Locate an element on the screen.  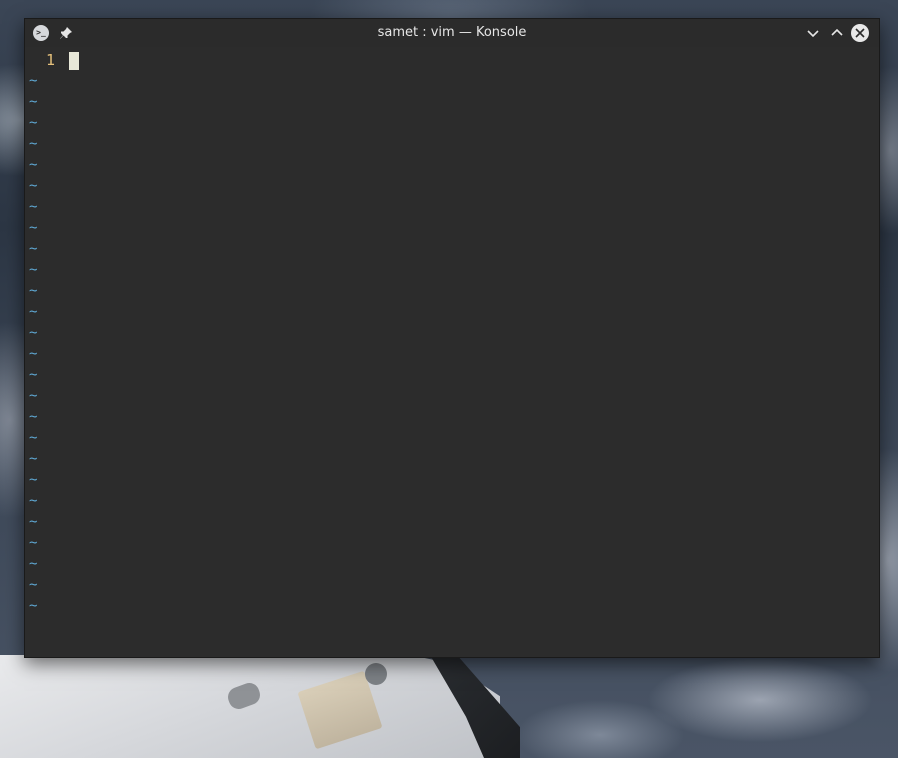
title-bar: >_ samet : vim — Konsole is located at coordinates (452, 33).